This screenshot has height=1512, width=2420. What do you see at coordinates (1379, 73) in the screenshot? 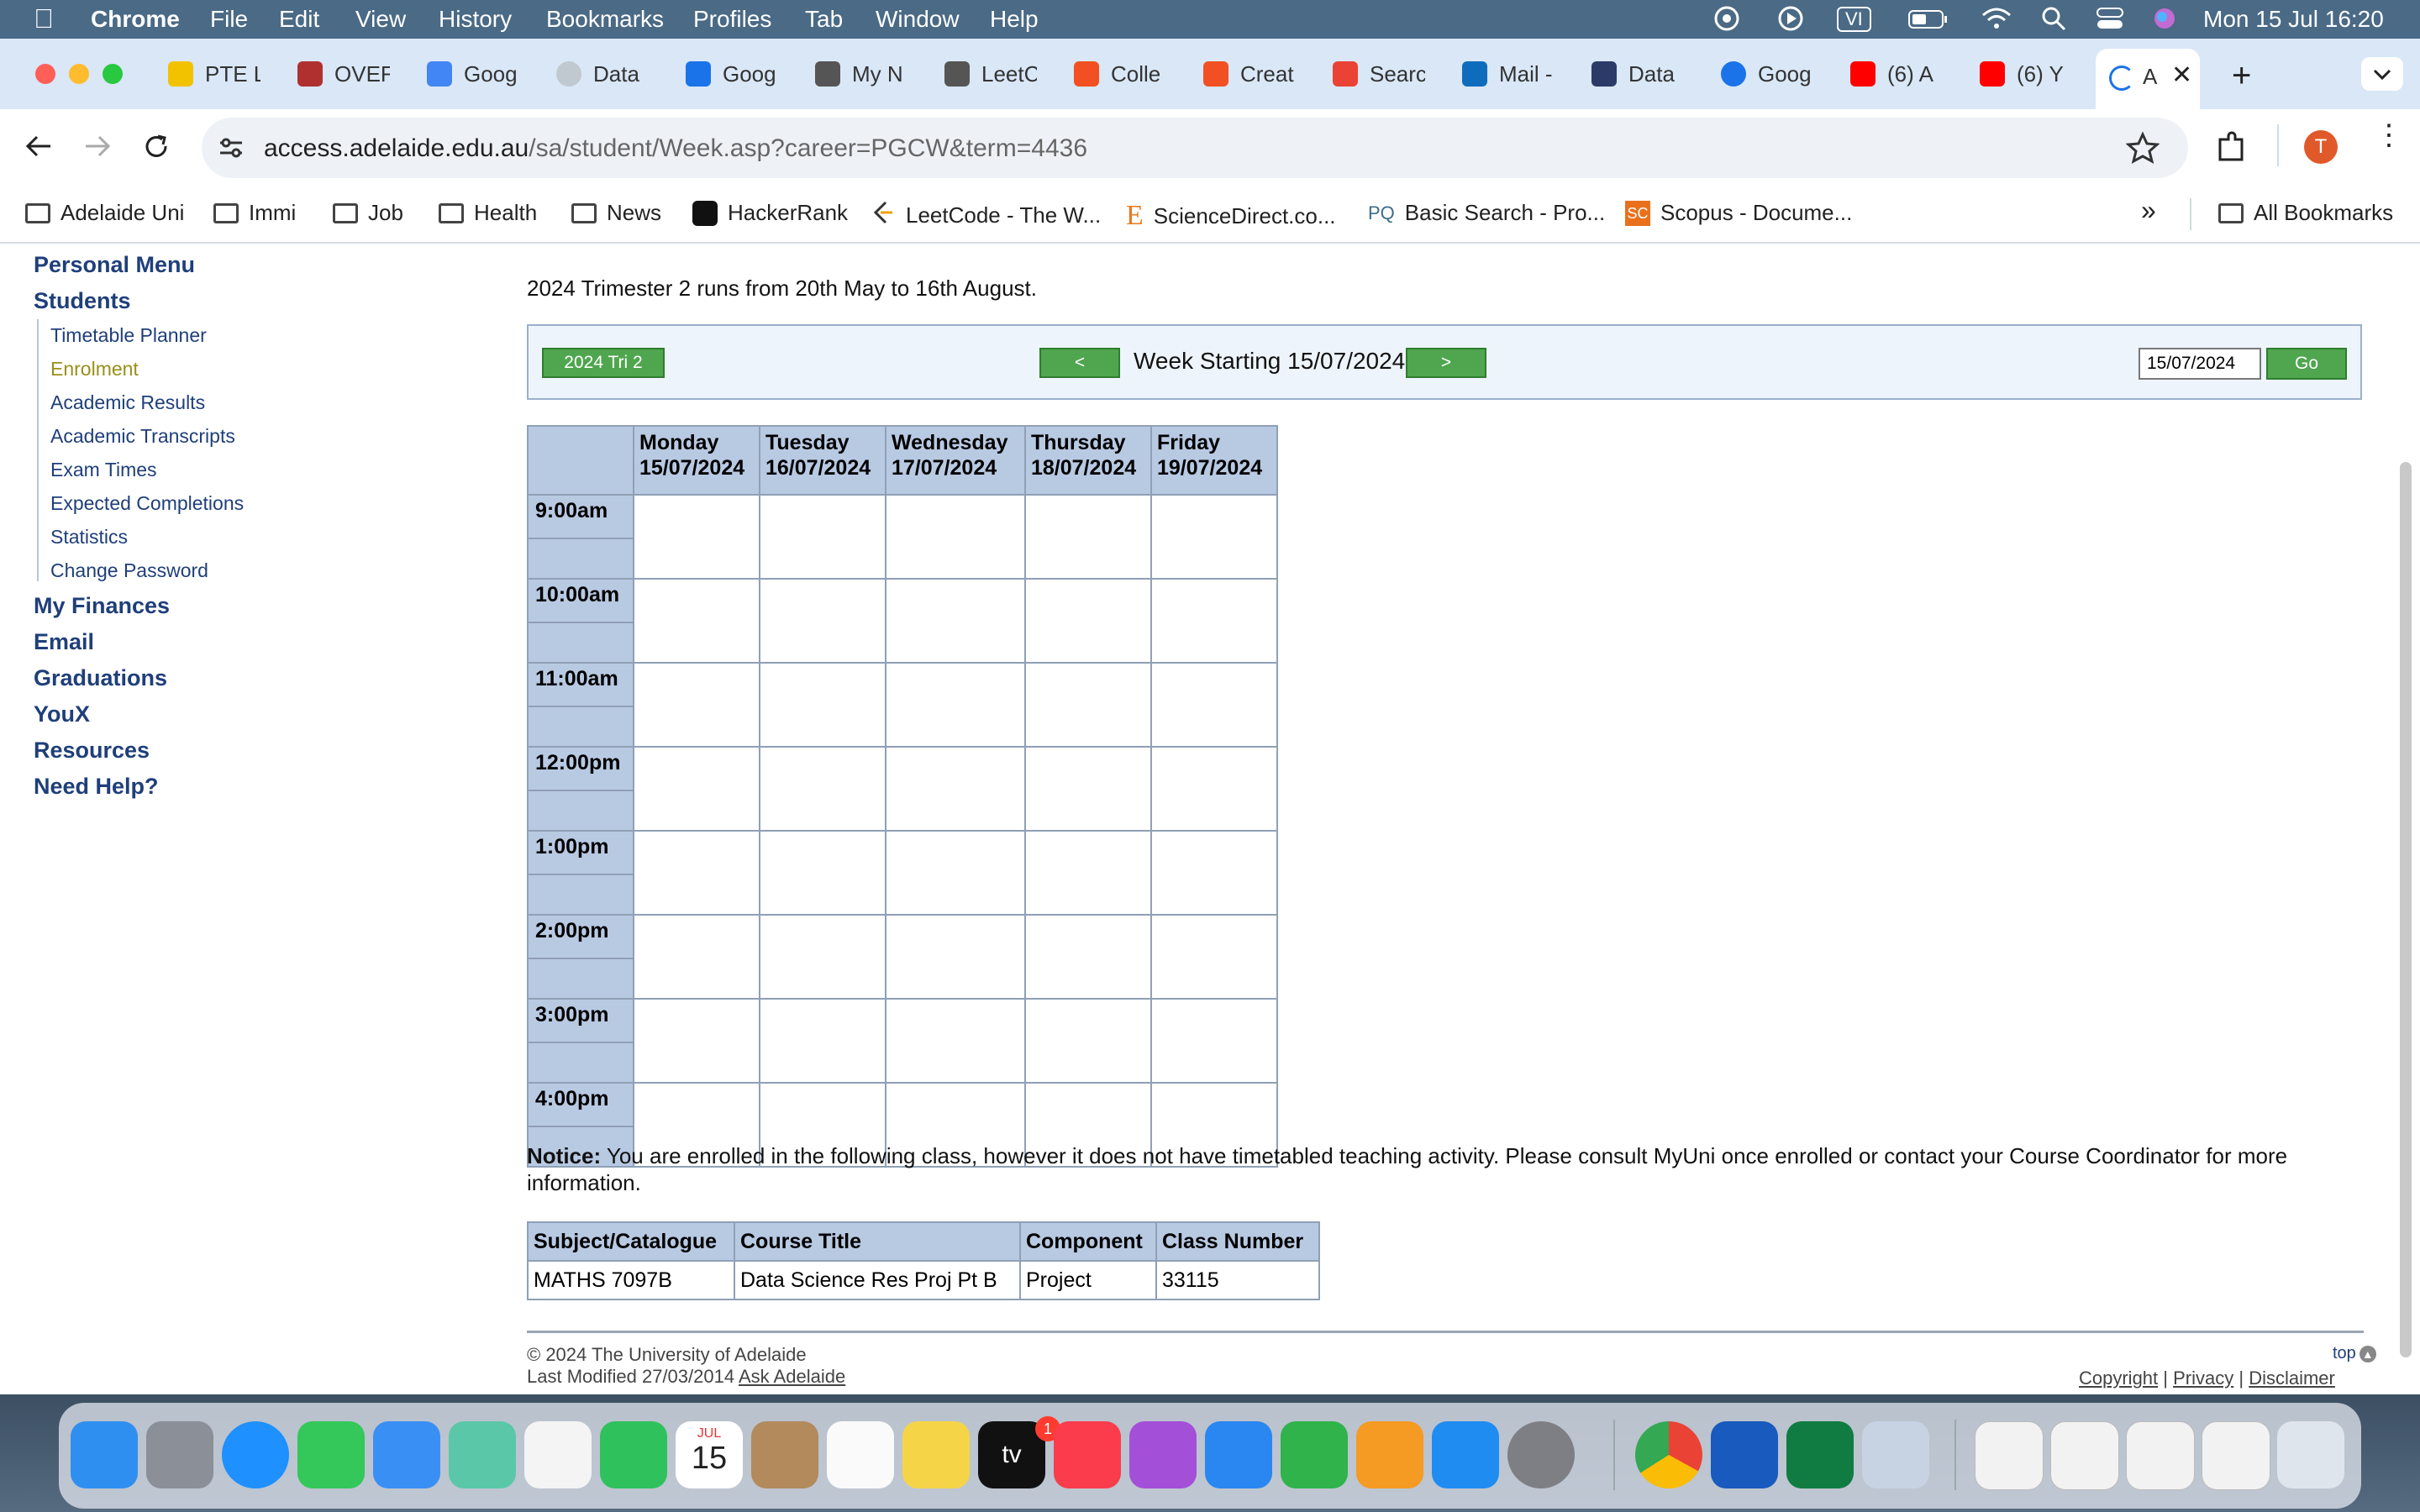
I see `tab-gmail-search: Searc` at bounding box center [1379, 73].